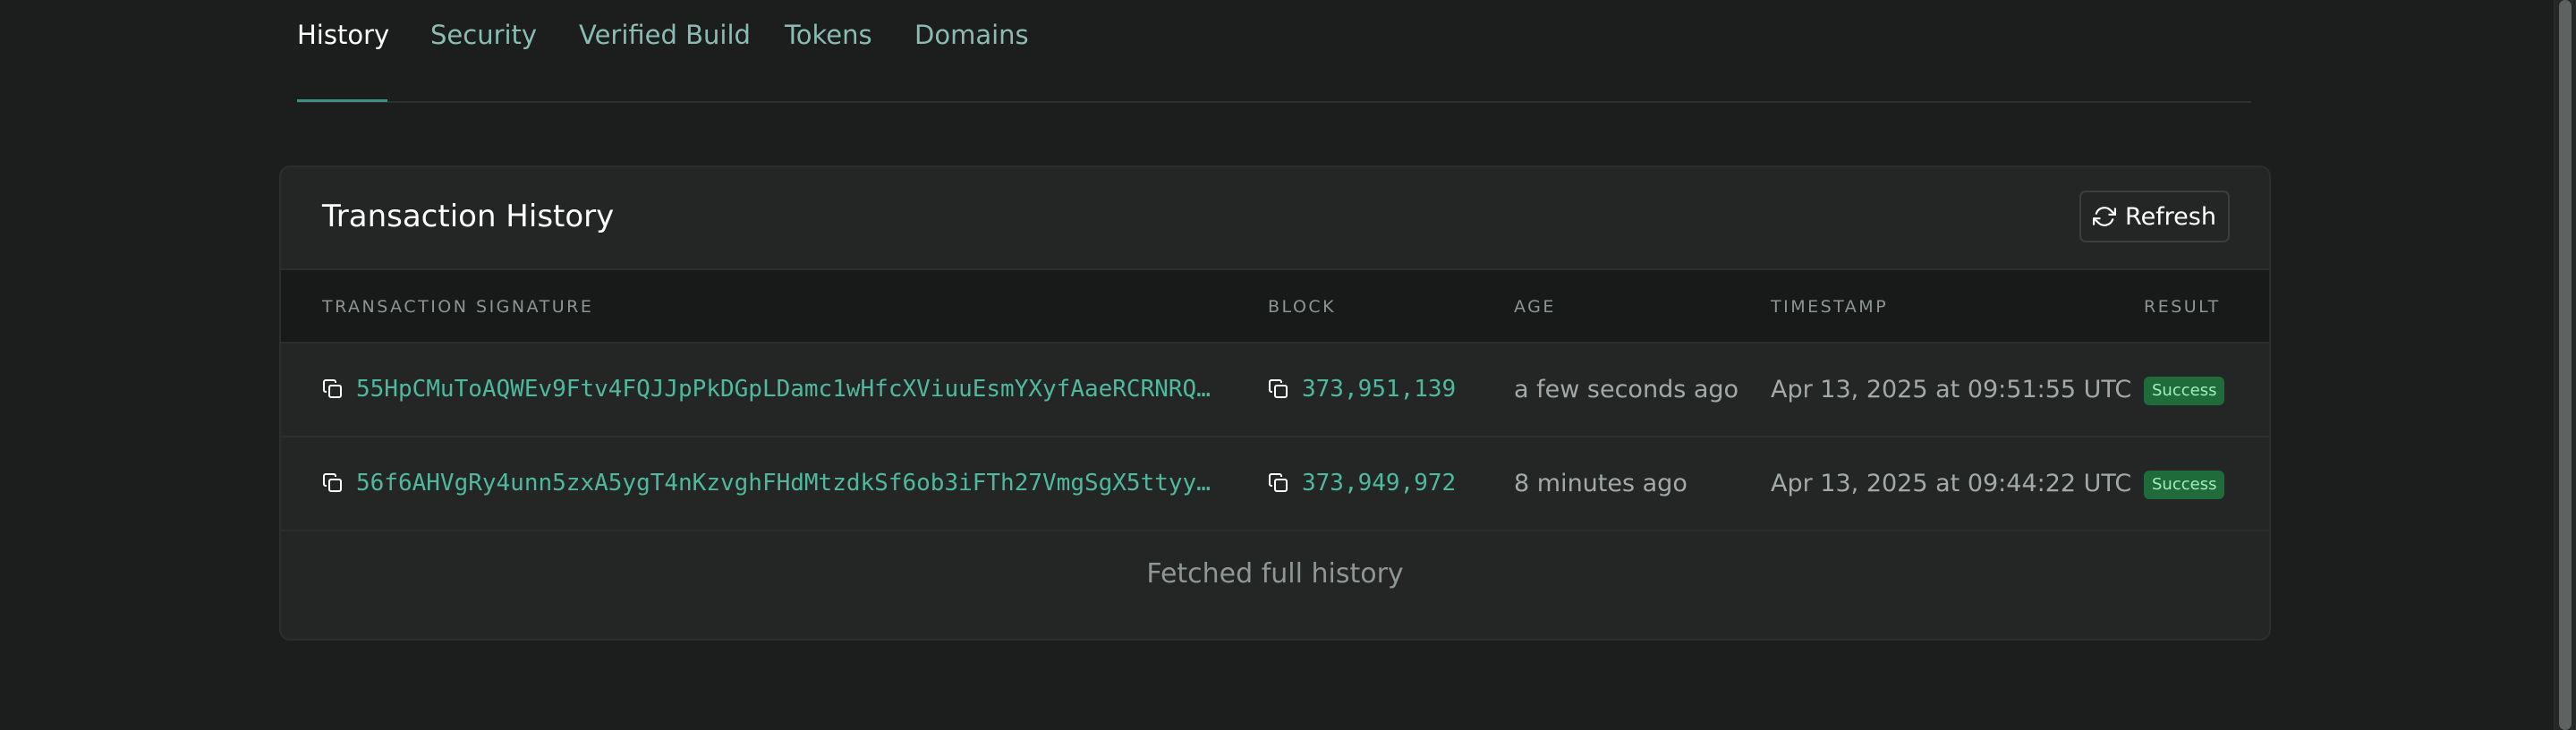 This screenshot has width=2576, height=730. I want to click on active-tab-indicator, so click(342, 100).